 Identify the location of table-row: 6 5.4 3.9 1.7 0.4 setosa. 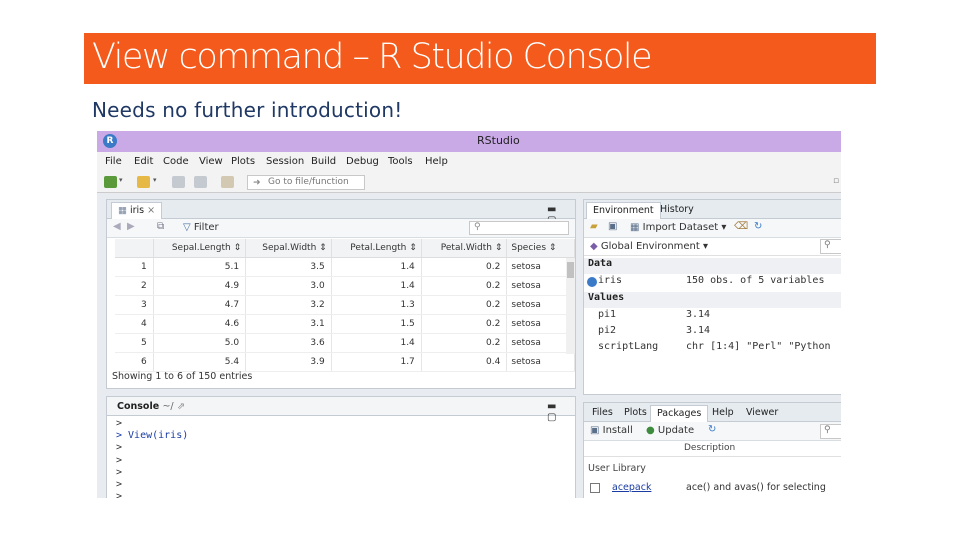
(345, 362).